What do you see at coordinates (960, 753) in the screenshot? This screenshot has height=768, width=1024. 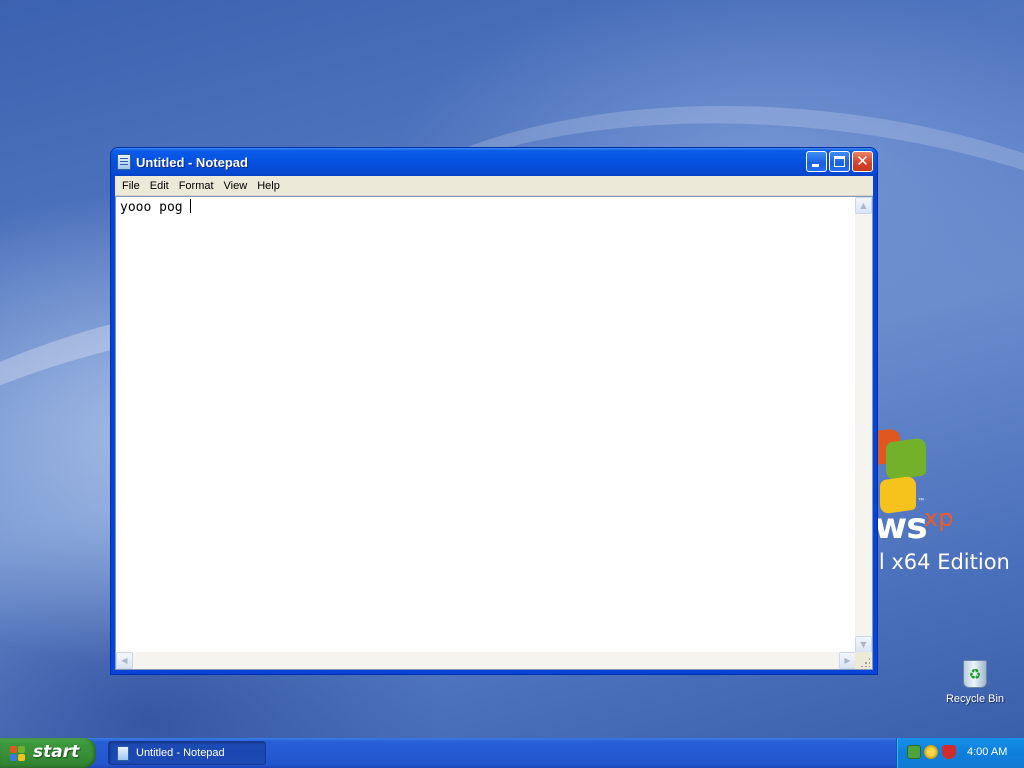 I see `system-tray: 4:00 AM` at bounding box center [960, 753].